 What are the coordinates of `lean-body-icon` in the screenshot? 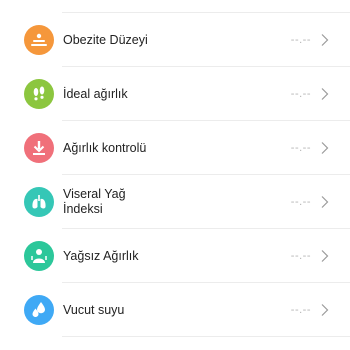 It's located at (39, 256).